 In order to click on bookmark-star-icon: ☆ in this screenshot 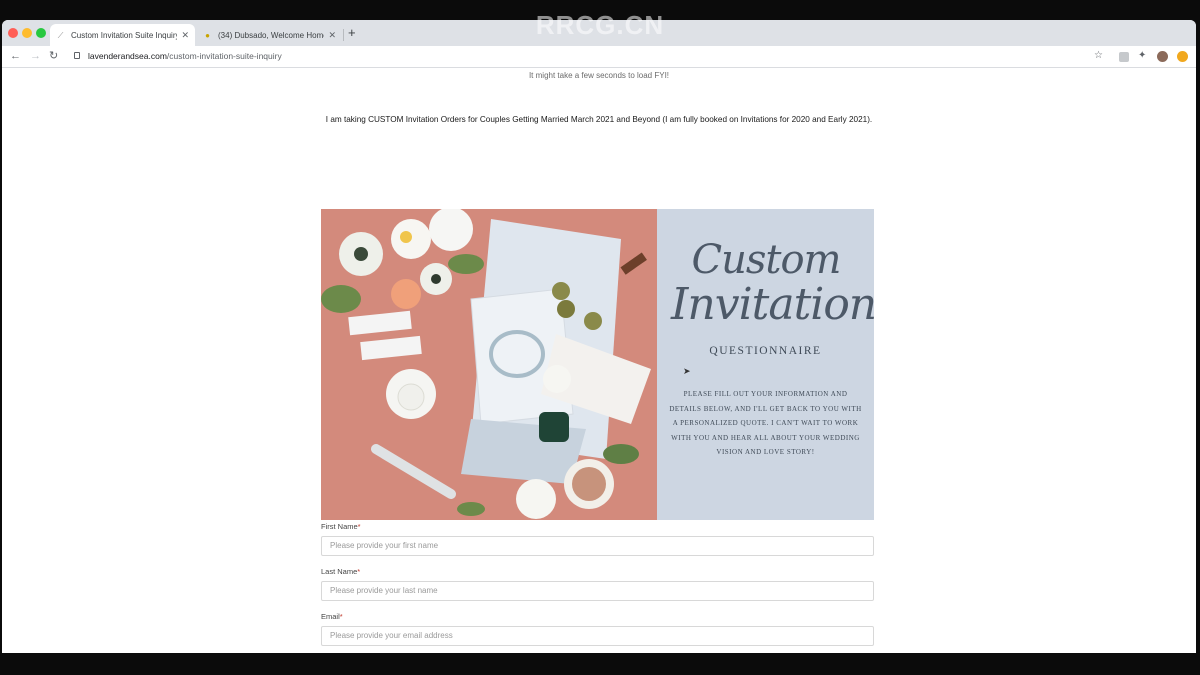, I will do `click(1098, 56)`.